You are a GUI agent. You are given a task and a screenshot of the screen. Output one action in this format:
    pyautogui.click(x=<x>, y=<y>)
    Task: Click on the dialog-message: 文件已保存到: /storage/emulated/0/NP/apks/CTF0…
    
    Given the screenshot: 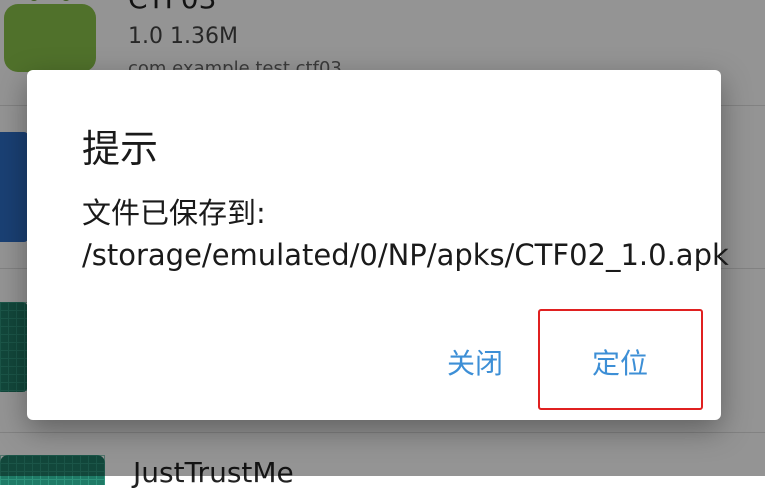 What is the action you would take?
    pyautogui.click(x=405, y=234)
    